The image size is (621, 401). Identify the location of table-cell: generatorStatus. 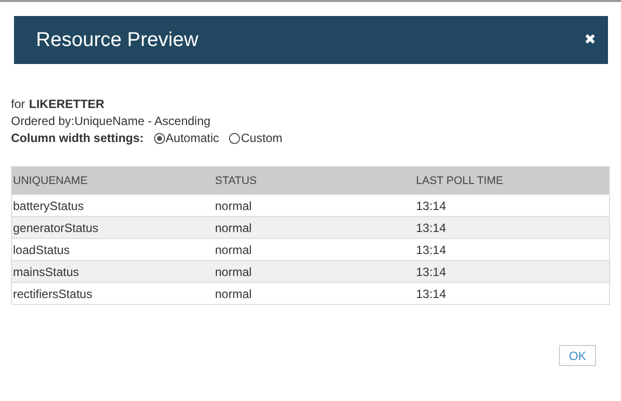
(113, 227).